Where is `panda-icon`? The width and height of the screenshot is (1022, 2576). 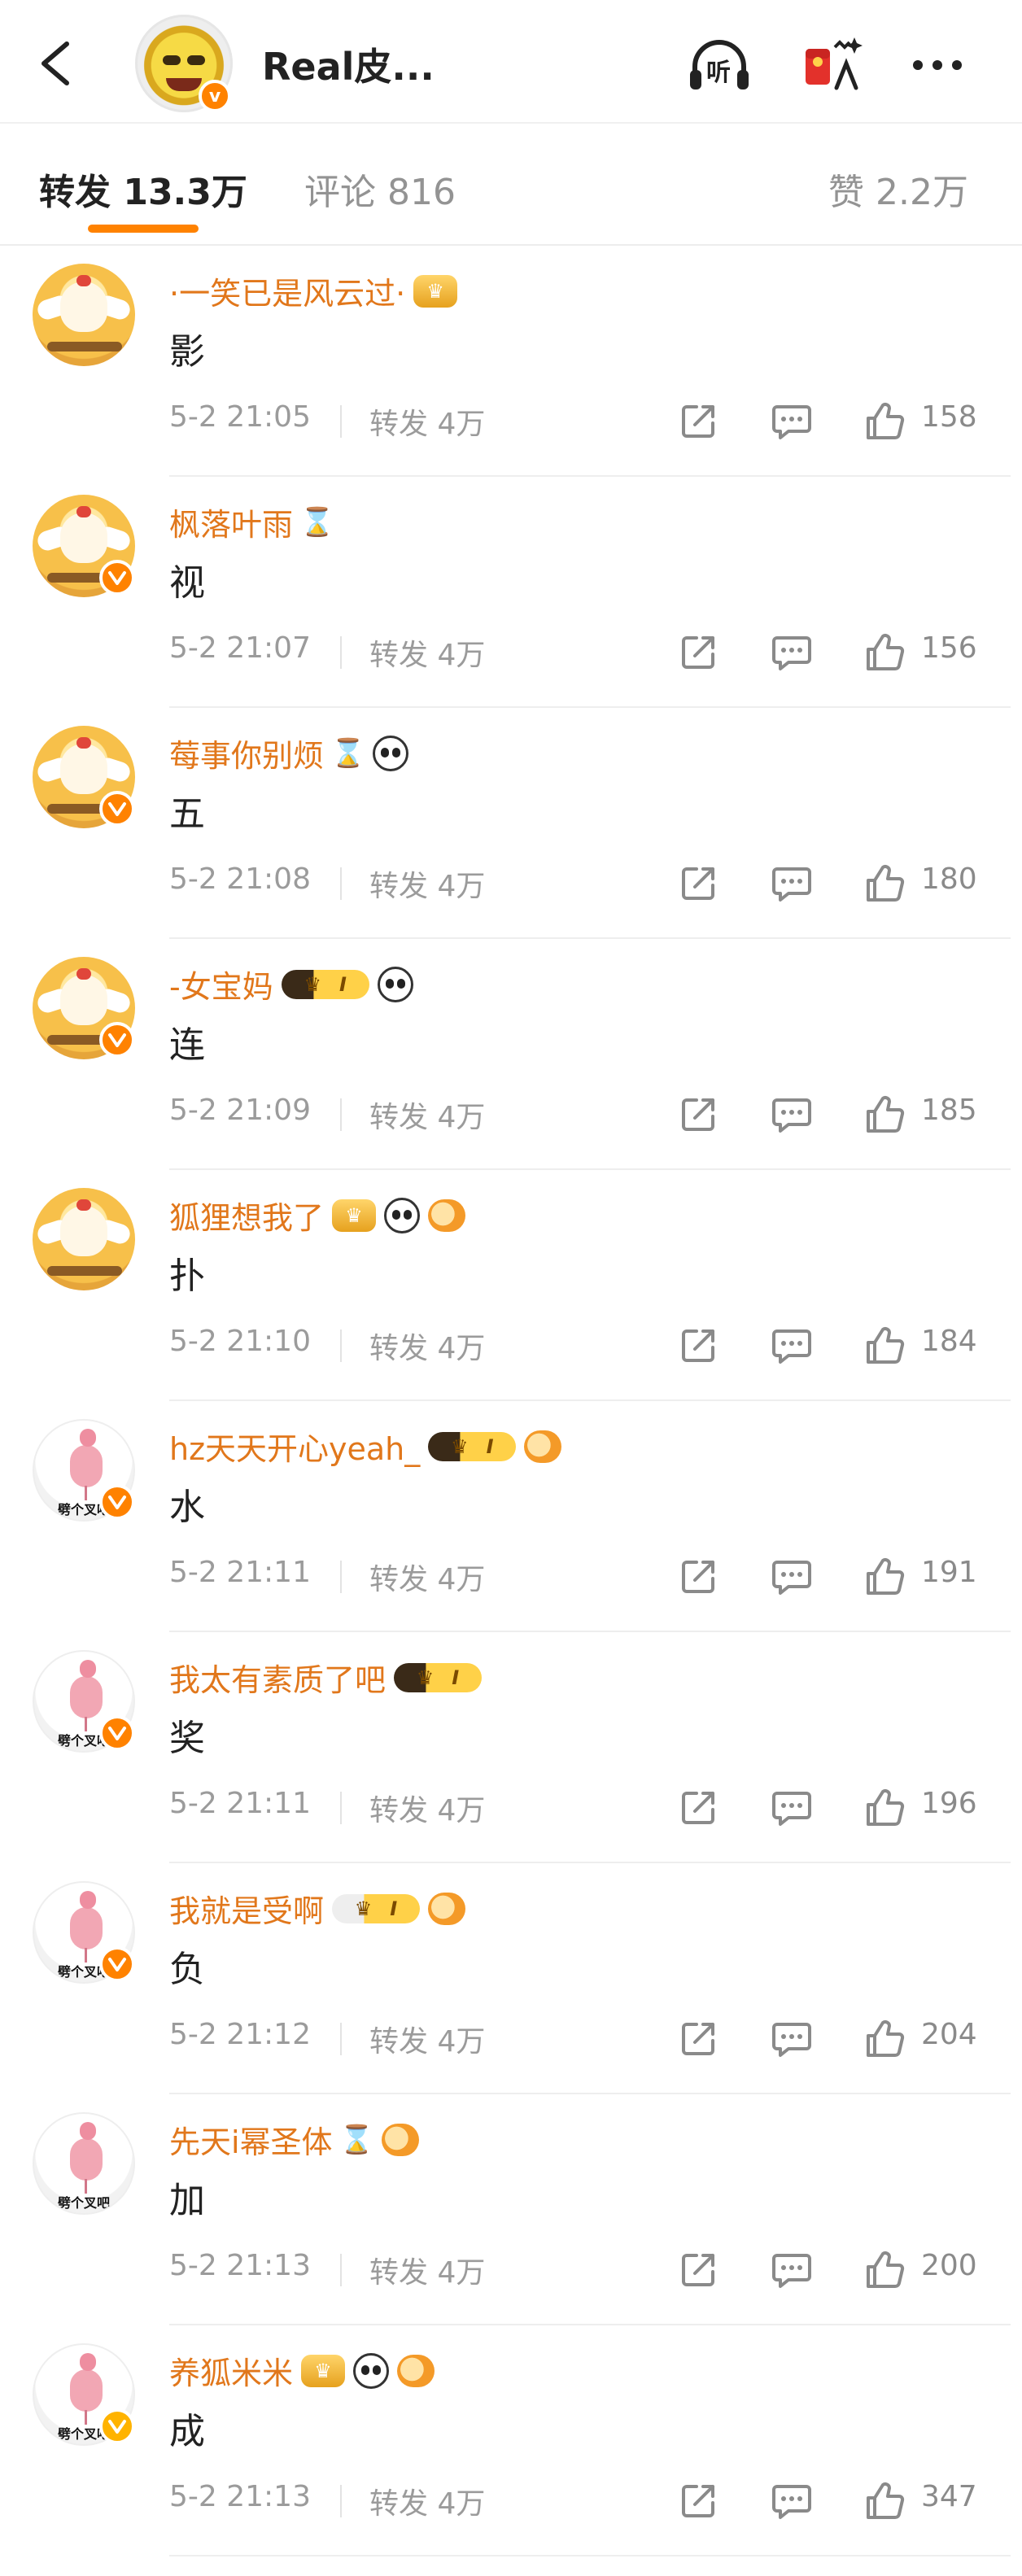
panda-icon is located at coordinates (395, 984).